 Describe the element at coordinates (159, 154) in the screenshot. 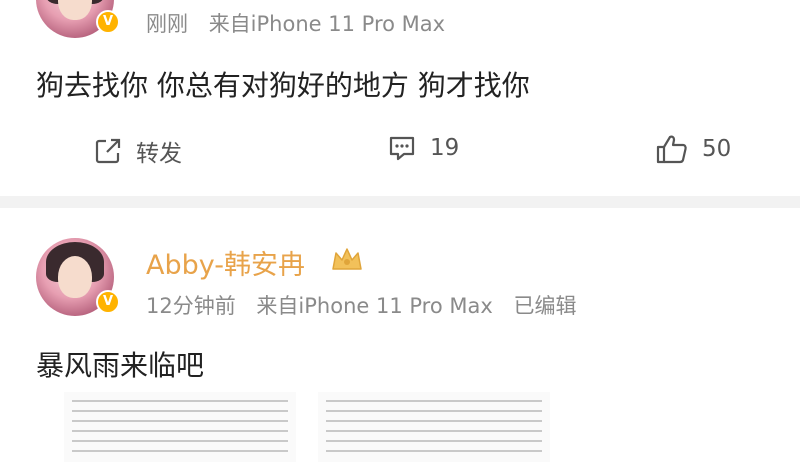

I see `repost-label: 转发` at that location.